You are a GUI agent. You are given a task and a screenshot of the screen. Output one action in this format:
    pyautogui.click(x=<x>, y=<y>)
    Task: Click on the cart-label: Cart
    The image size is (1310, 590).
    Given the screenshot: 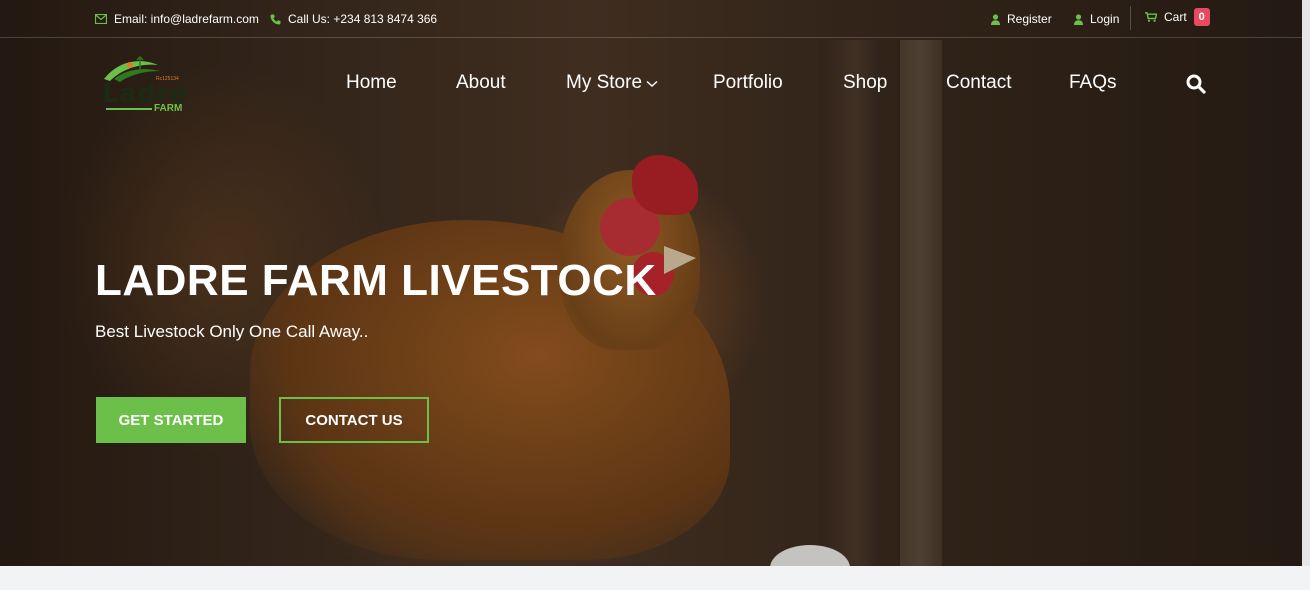 What is the action you would take?
    pyautogui.click(x=1175, y=17)
    